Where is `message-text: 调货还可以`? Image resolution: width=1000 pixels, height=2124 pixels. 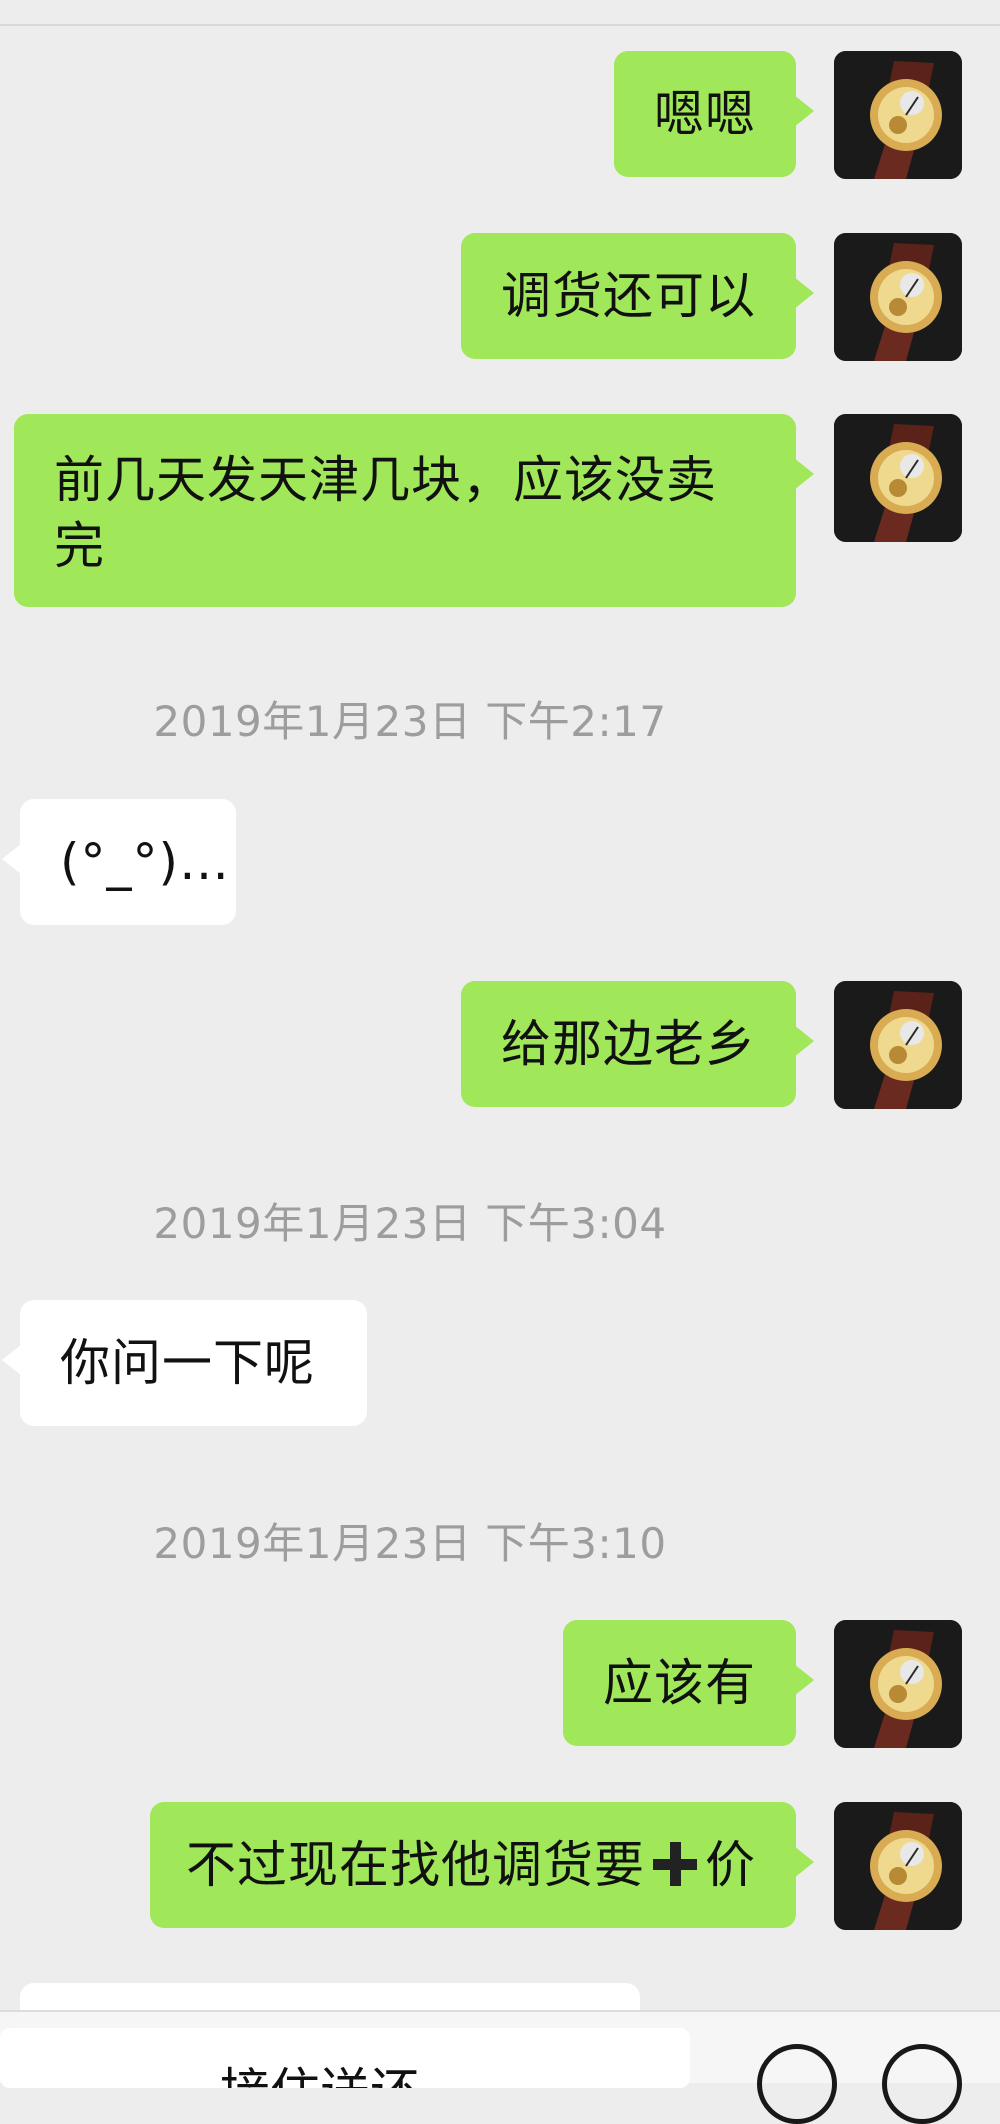
message-text: 调货还可以 is located at coordinates (628, 296).